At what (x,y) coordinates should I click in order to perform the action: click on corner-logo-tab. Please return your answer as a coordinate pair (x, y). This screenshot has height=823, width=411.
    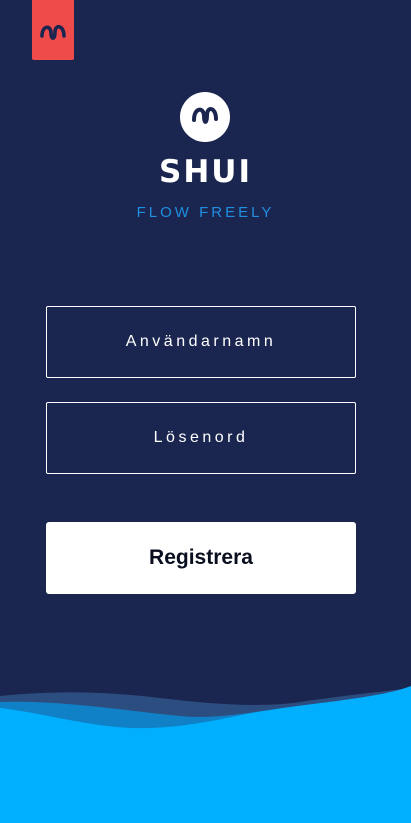
    Looking at the image, I should click on (53, 30).